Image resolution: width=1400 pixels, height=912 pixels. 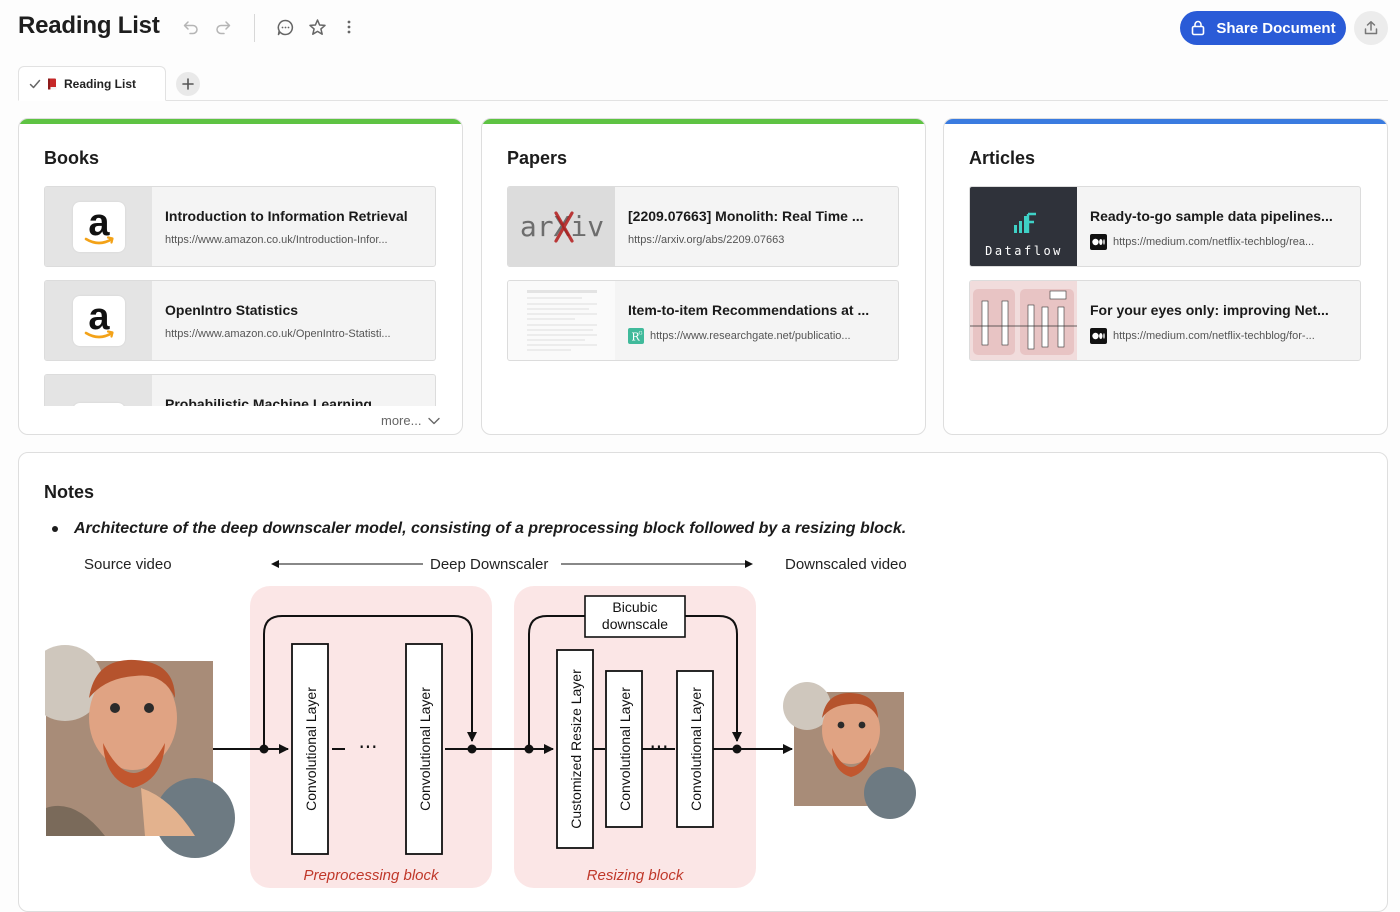 What do you see at coordinates (55, 529) in the screenshot?
I see `bullet-point` at bounding box center [55, 529].